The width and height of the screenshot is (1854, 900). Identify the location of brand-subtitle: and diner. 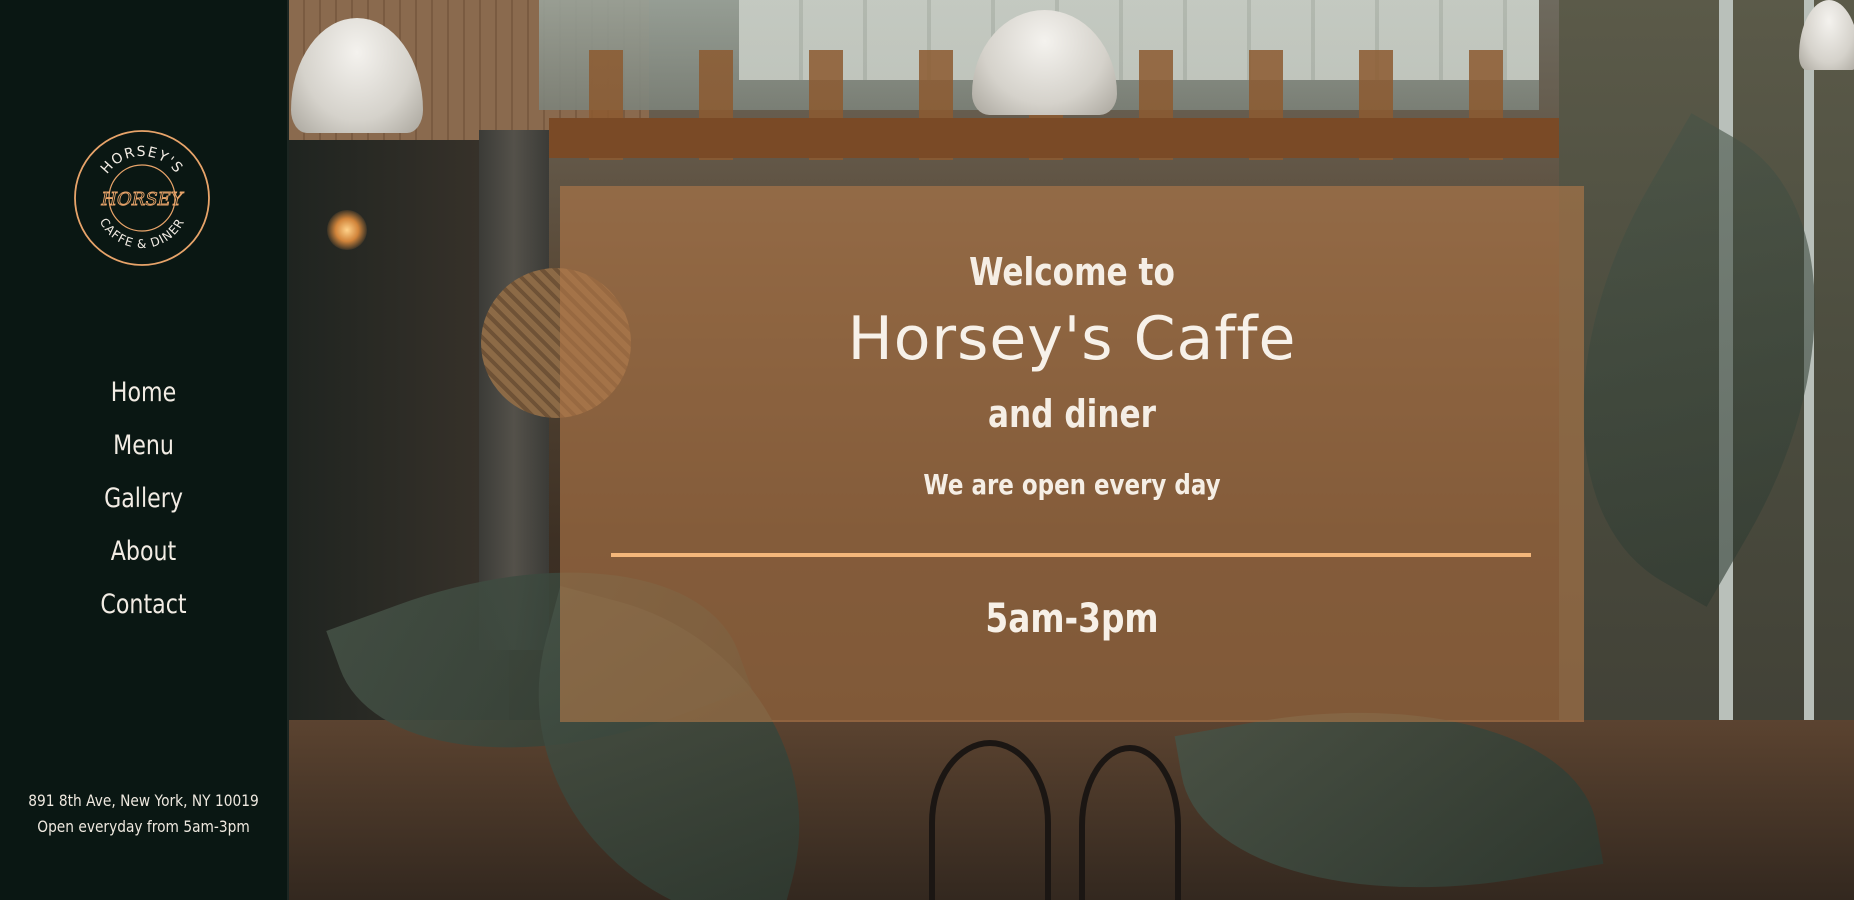
(1072, 414).